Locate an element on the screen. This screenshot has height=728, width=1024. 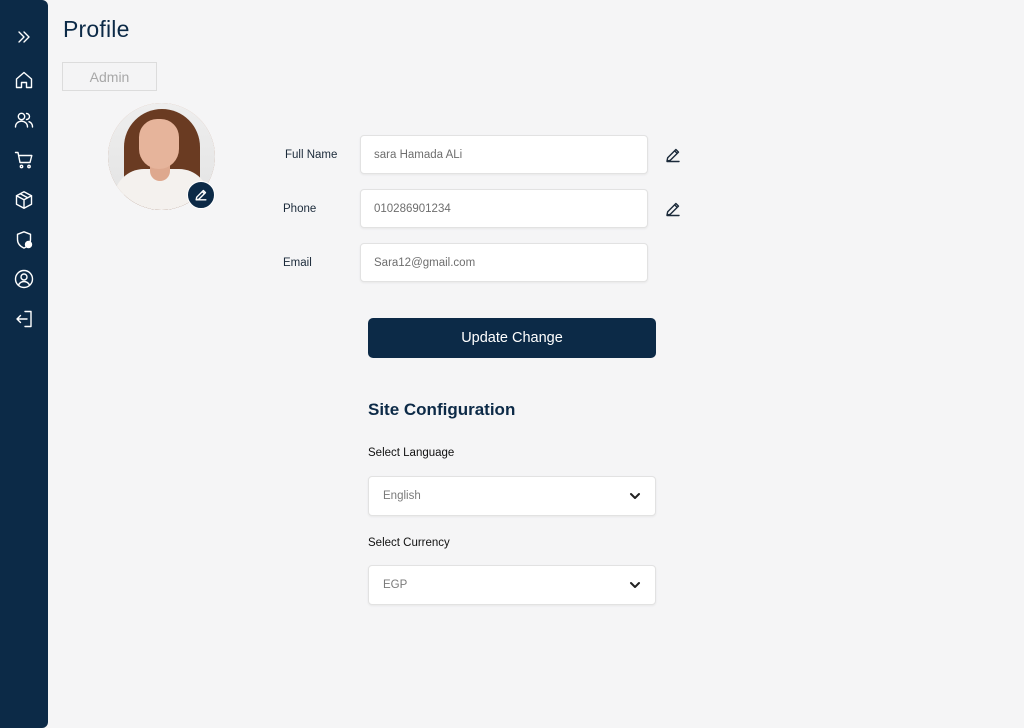
site-configuration-title: Site Configuration is located at coordinates (442, 409).